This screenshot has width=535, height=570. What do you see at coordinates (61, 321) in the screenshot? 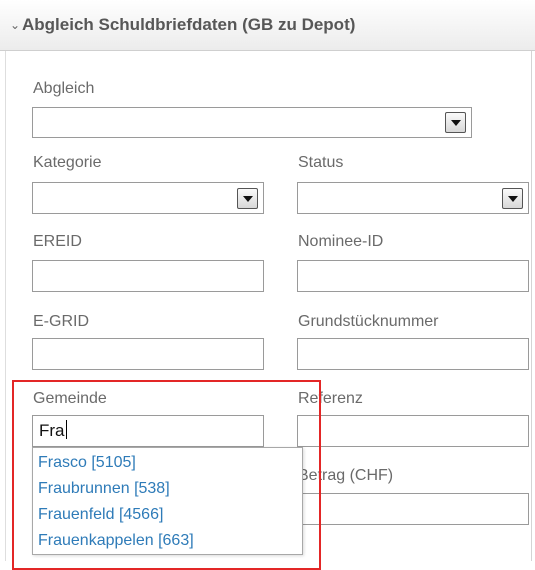
I see `egrid-label: E-GRID` at bounding box center [61, 321].